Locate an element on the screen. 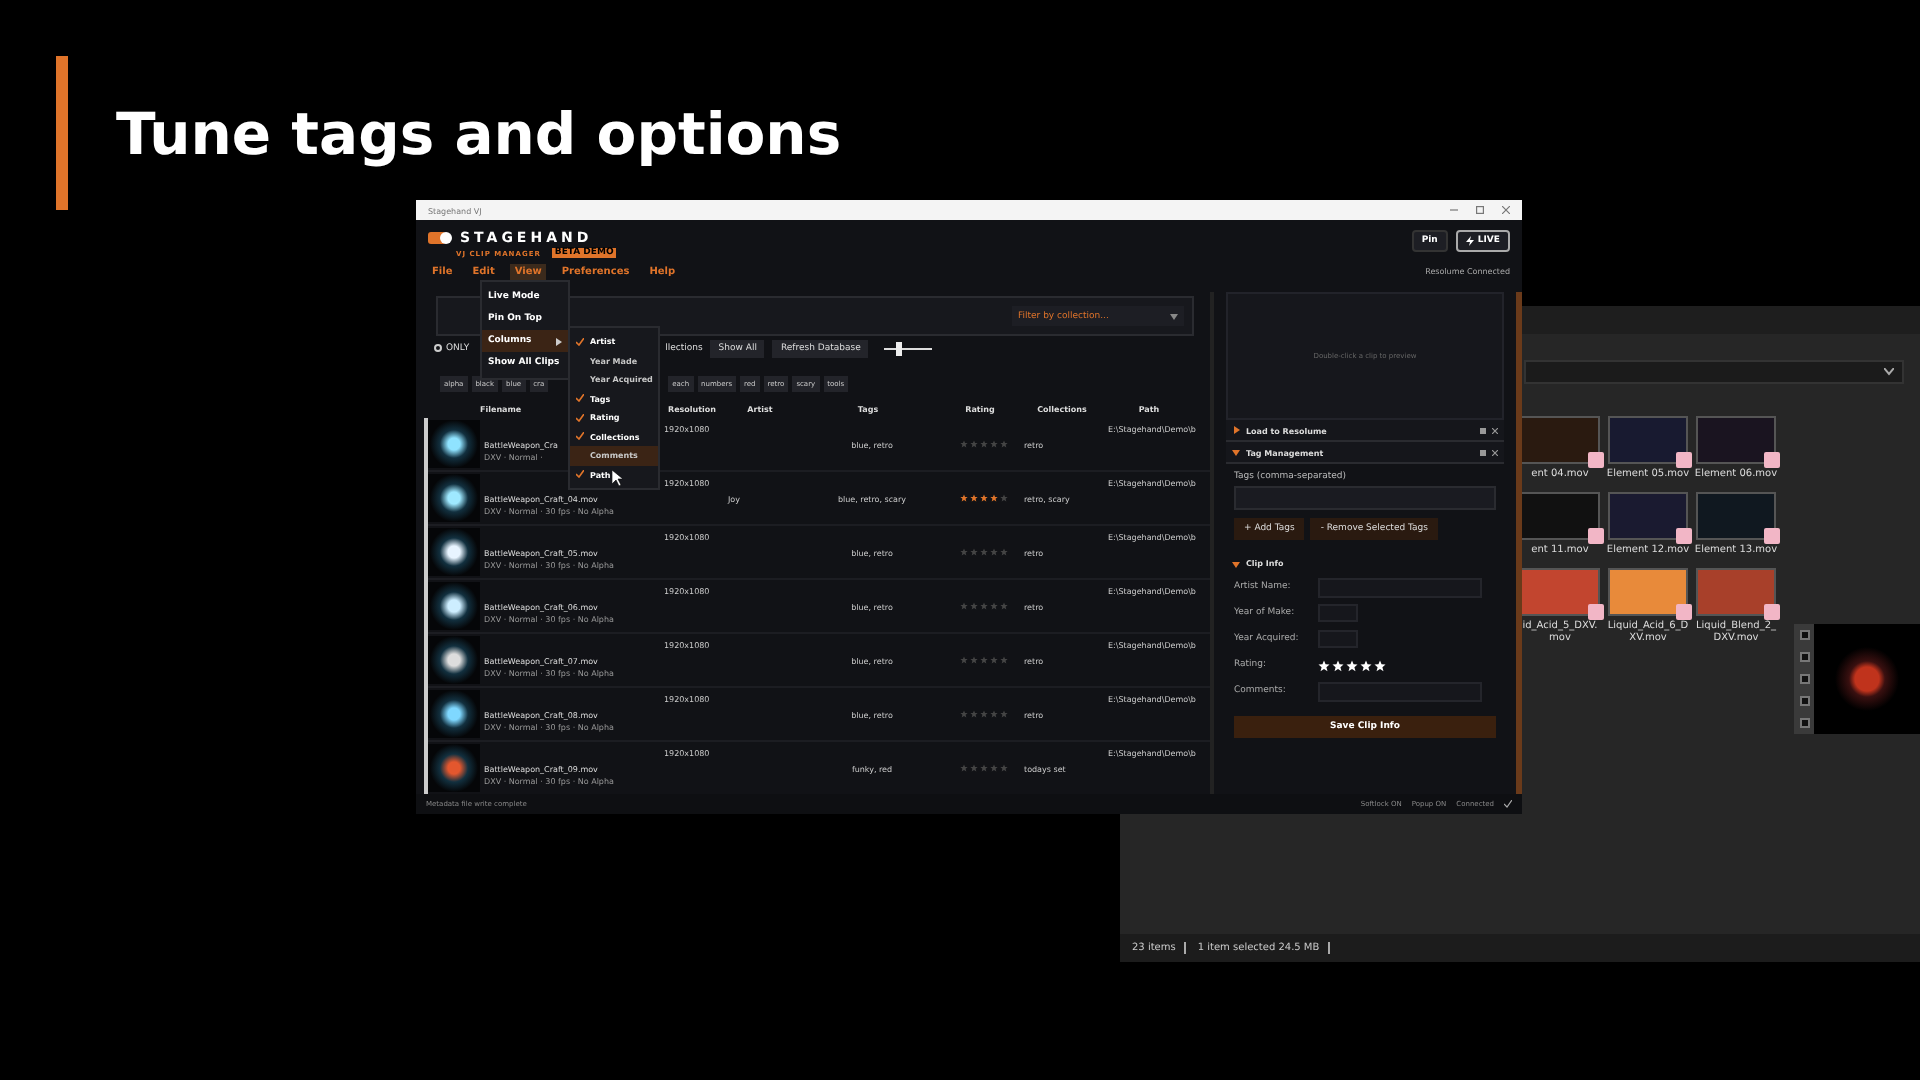  cursor-icon is located at coordinates (617, 478).